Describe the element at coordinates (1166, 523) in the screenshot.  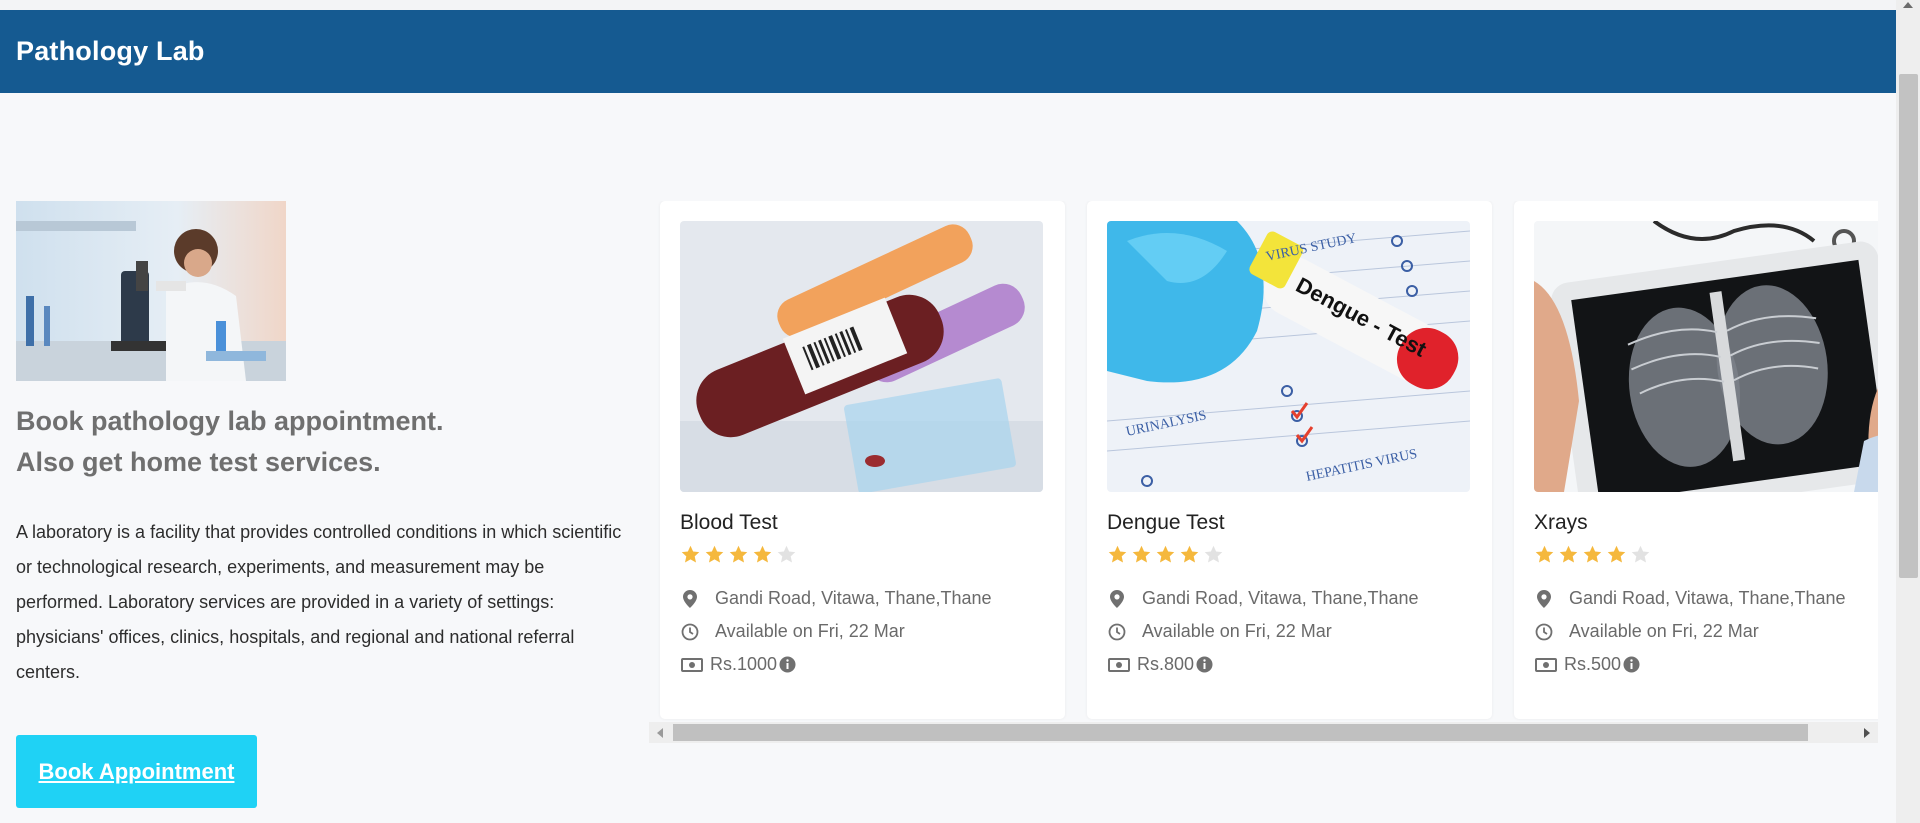
I see `test-name: Dengue Test` at that location.